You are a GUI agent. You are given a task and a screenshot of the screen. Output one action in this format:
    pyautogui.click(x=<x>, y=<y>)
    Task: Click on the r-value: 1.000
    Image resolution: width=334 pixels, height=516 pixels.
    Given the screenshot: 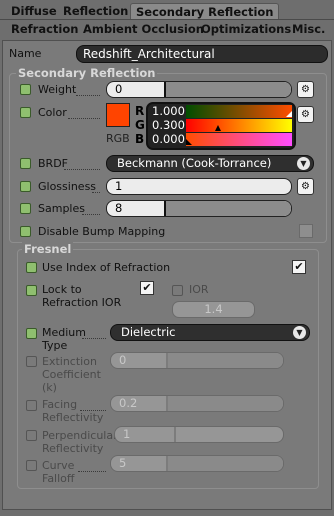 What is the action you would take?
    pyautogui.click(x=169, y=111)
    